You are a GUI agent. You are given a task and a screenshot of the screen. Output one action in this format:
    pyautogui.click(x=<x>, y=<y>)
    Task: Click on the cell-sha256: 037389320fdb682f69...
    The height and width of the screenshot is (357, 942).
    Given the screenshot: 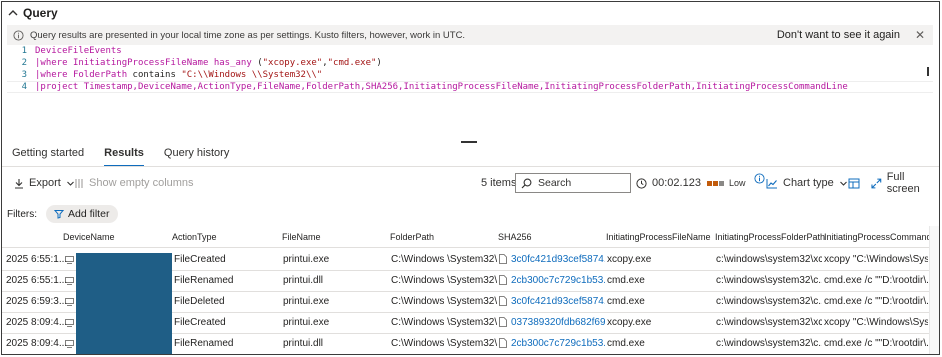 What is the action you would take?
    pyautogui.click(x=552, y=323)
    